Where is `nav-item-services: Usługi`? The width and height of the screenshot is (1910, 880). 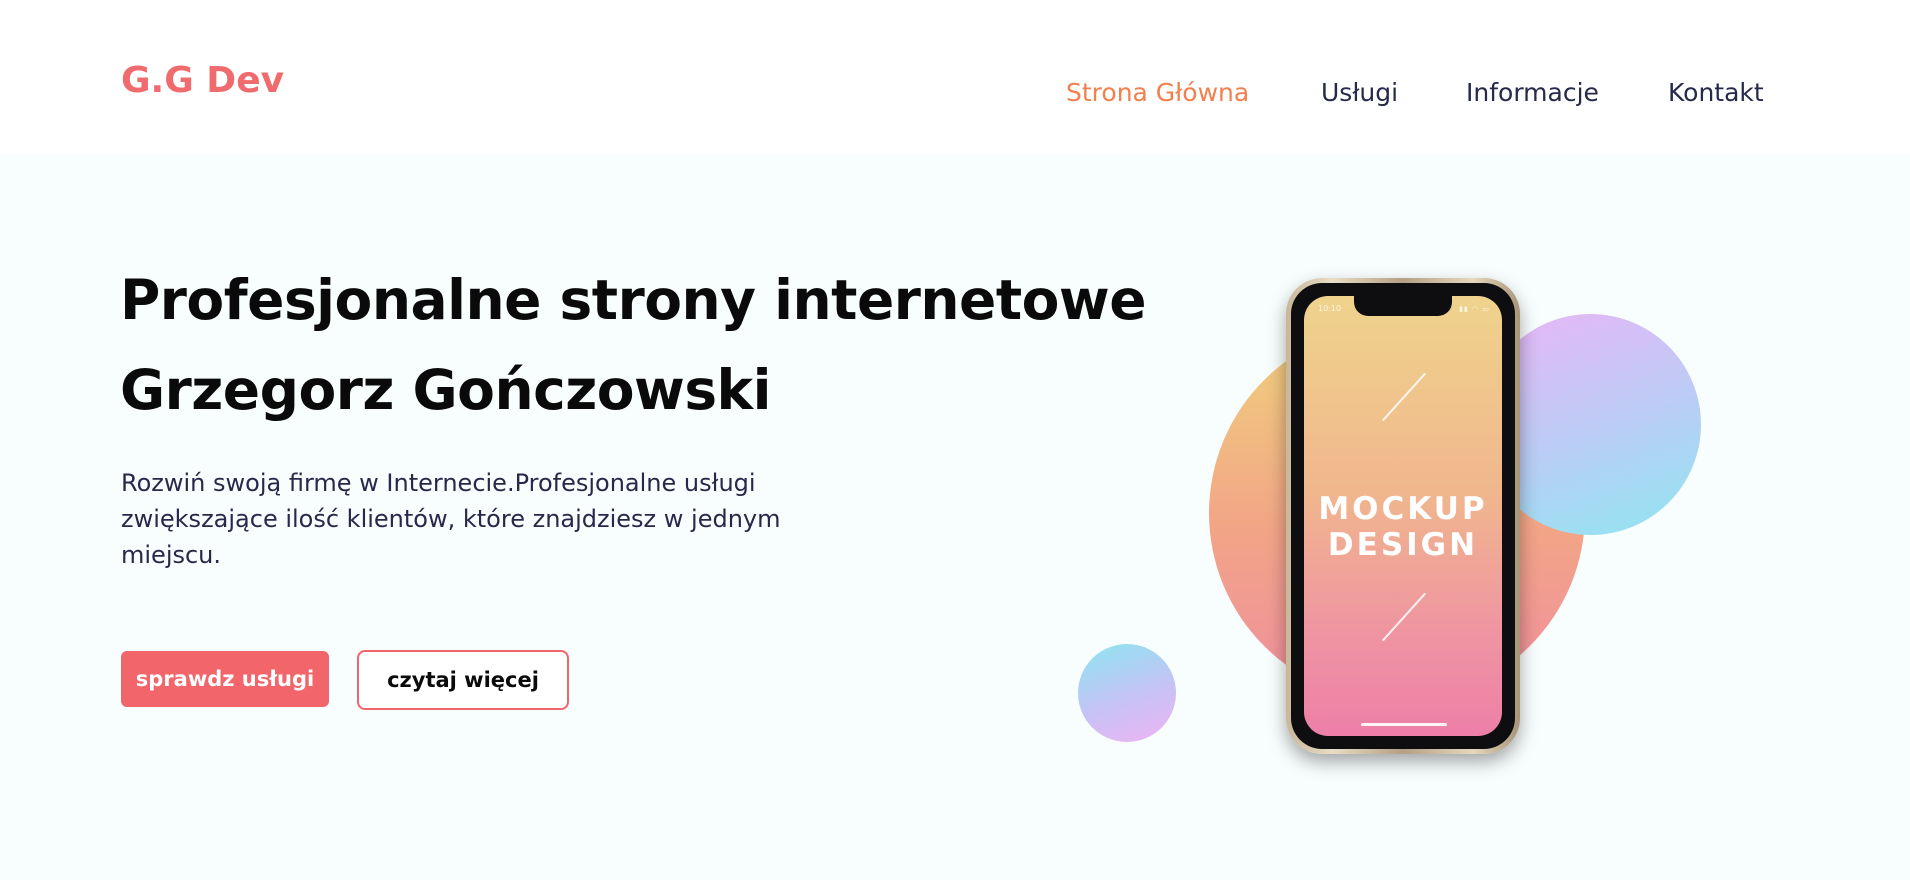
nav-item-services: Usługi is located at coordinates (1359, 92).